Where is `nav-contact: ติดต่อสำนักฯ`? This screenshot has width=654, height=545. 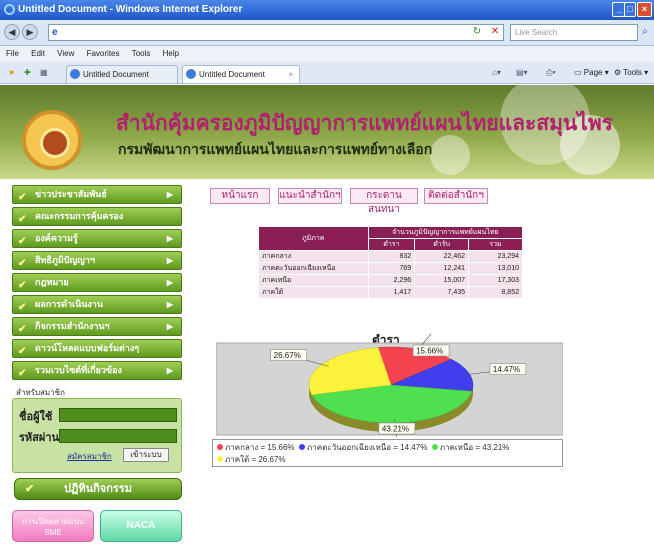 nav-contact: ติดต่อสำนักฯ is located at coordinates (456, 196).